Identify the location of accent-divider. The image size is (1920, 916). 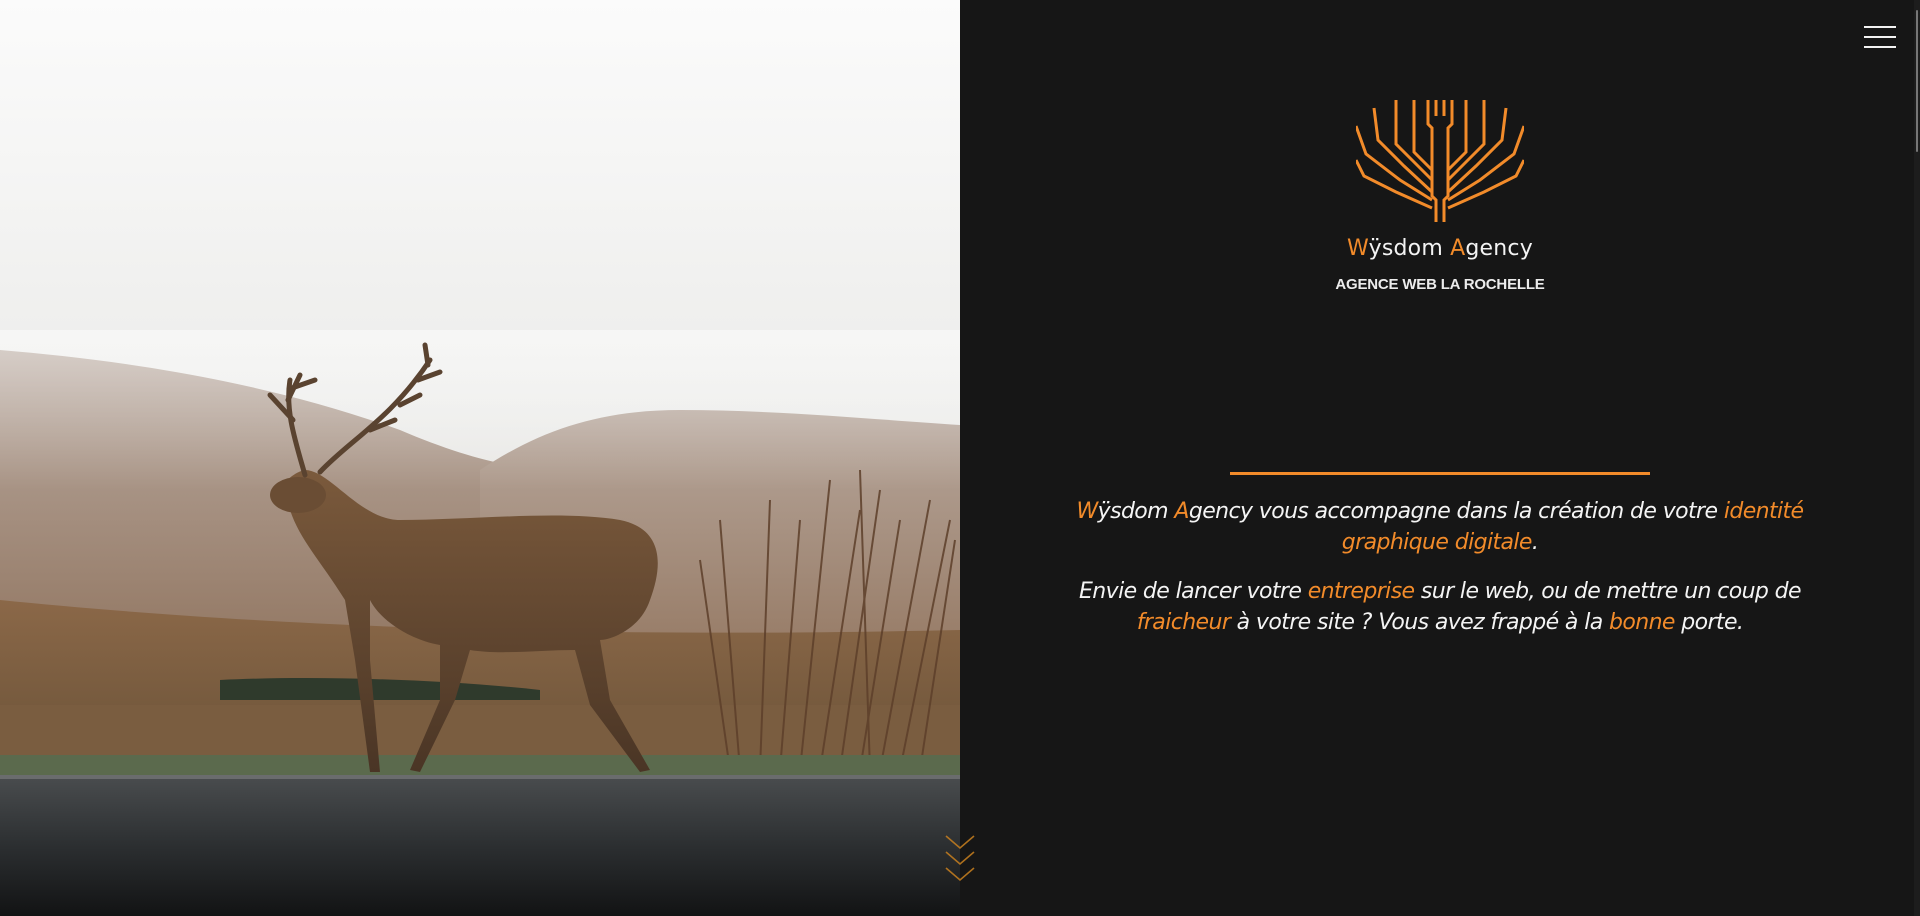
(1440, 473).